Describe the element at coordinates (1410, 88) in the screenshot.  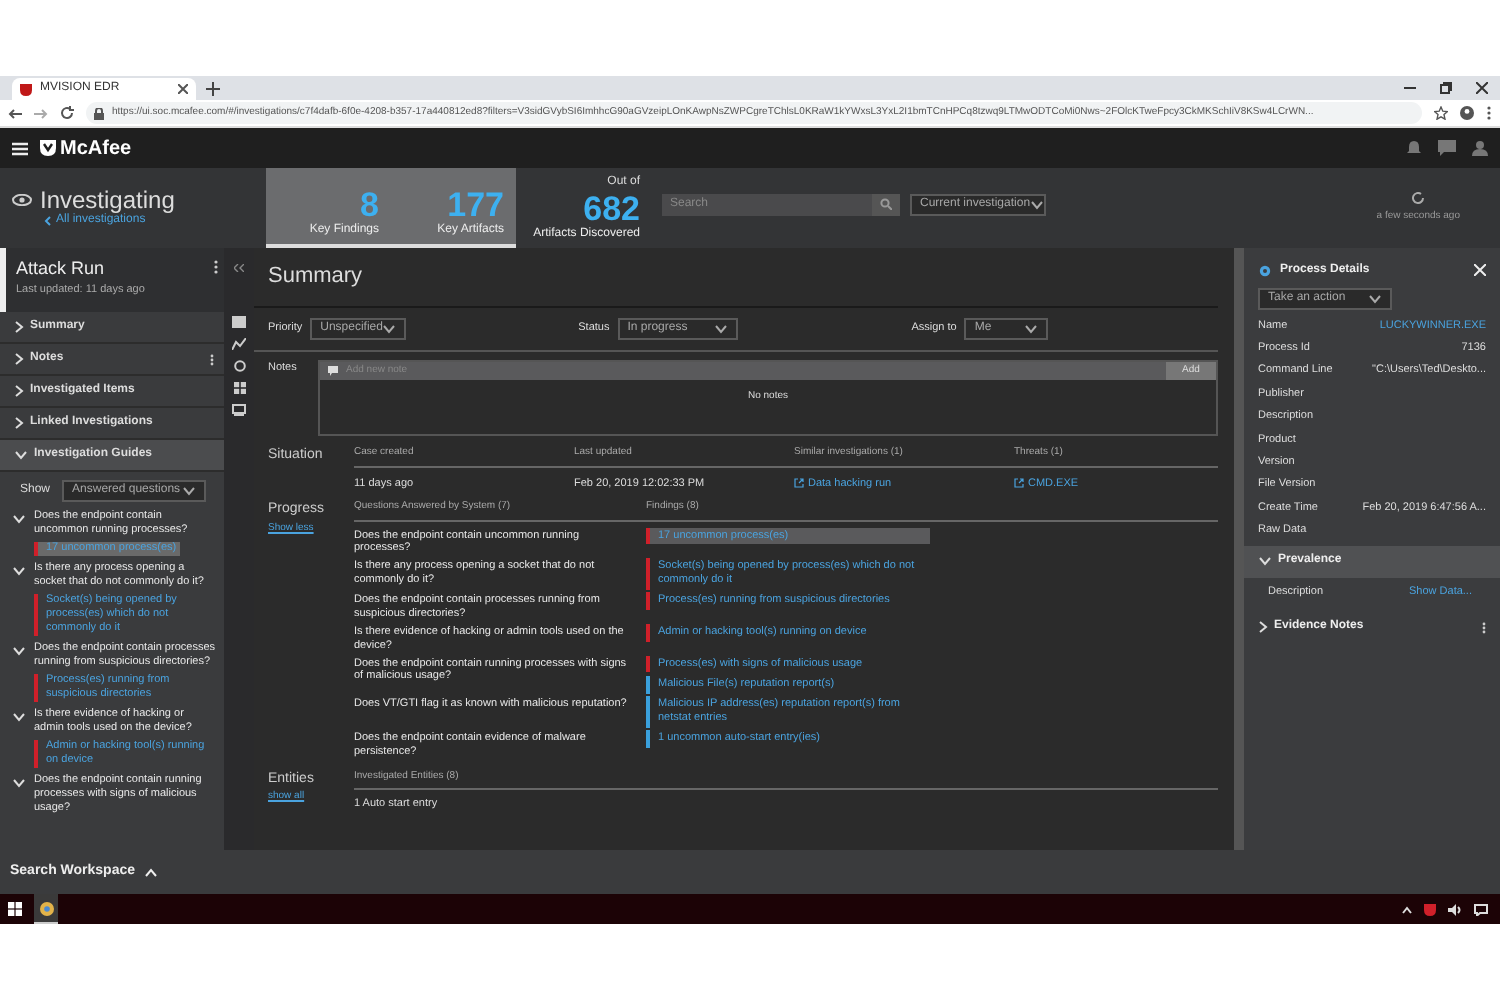
I see `minimize-icon` at that location.